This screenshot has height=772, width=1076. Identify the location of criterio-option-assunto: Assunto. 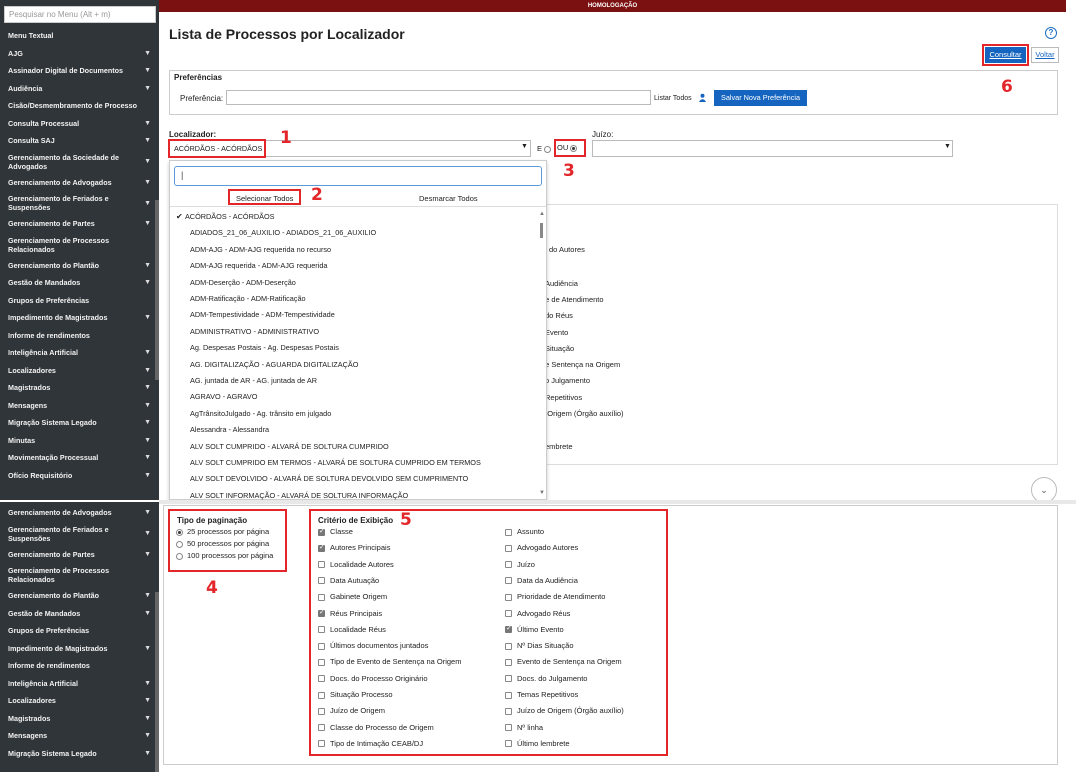
(524, 531).